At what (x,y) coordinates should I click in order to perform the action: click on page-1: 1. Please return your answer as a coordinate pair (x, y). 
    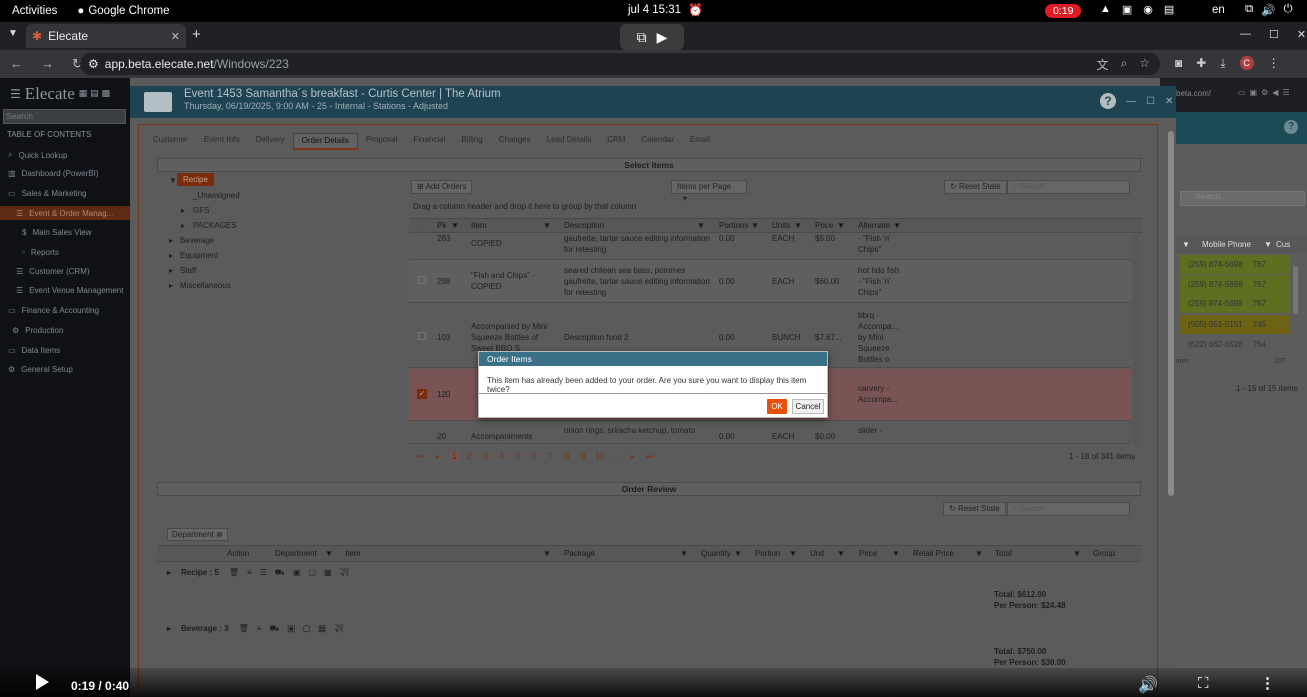
    Looking at the image, I should click on (454, 456).